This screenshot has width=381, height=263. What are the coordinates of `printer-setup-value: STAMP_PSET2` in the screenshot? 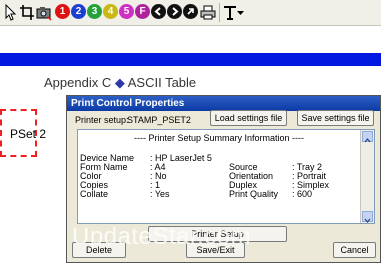 It's located at (159, 120).